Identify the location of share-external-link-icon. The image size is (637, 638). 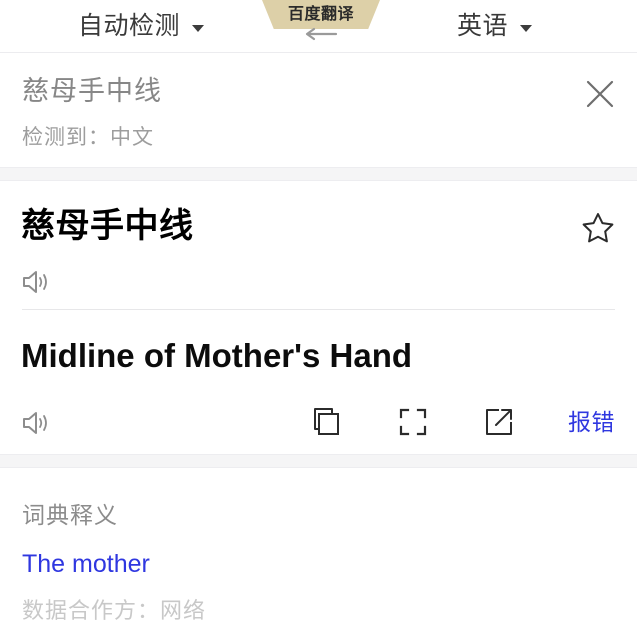
(499, 422).